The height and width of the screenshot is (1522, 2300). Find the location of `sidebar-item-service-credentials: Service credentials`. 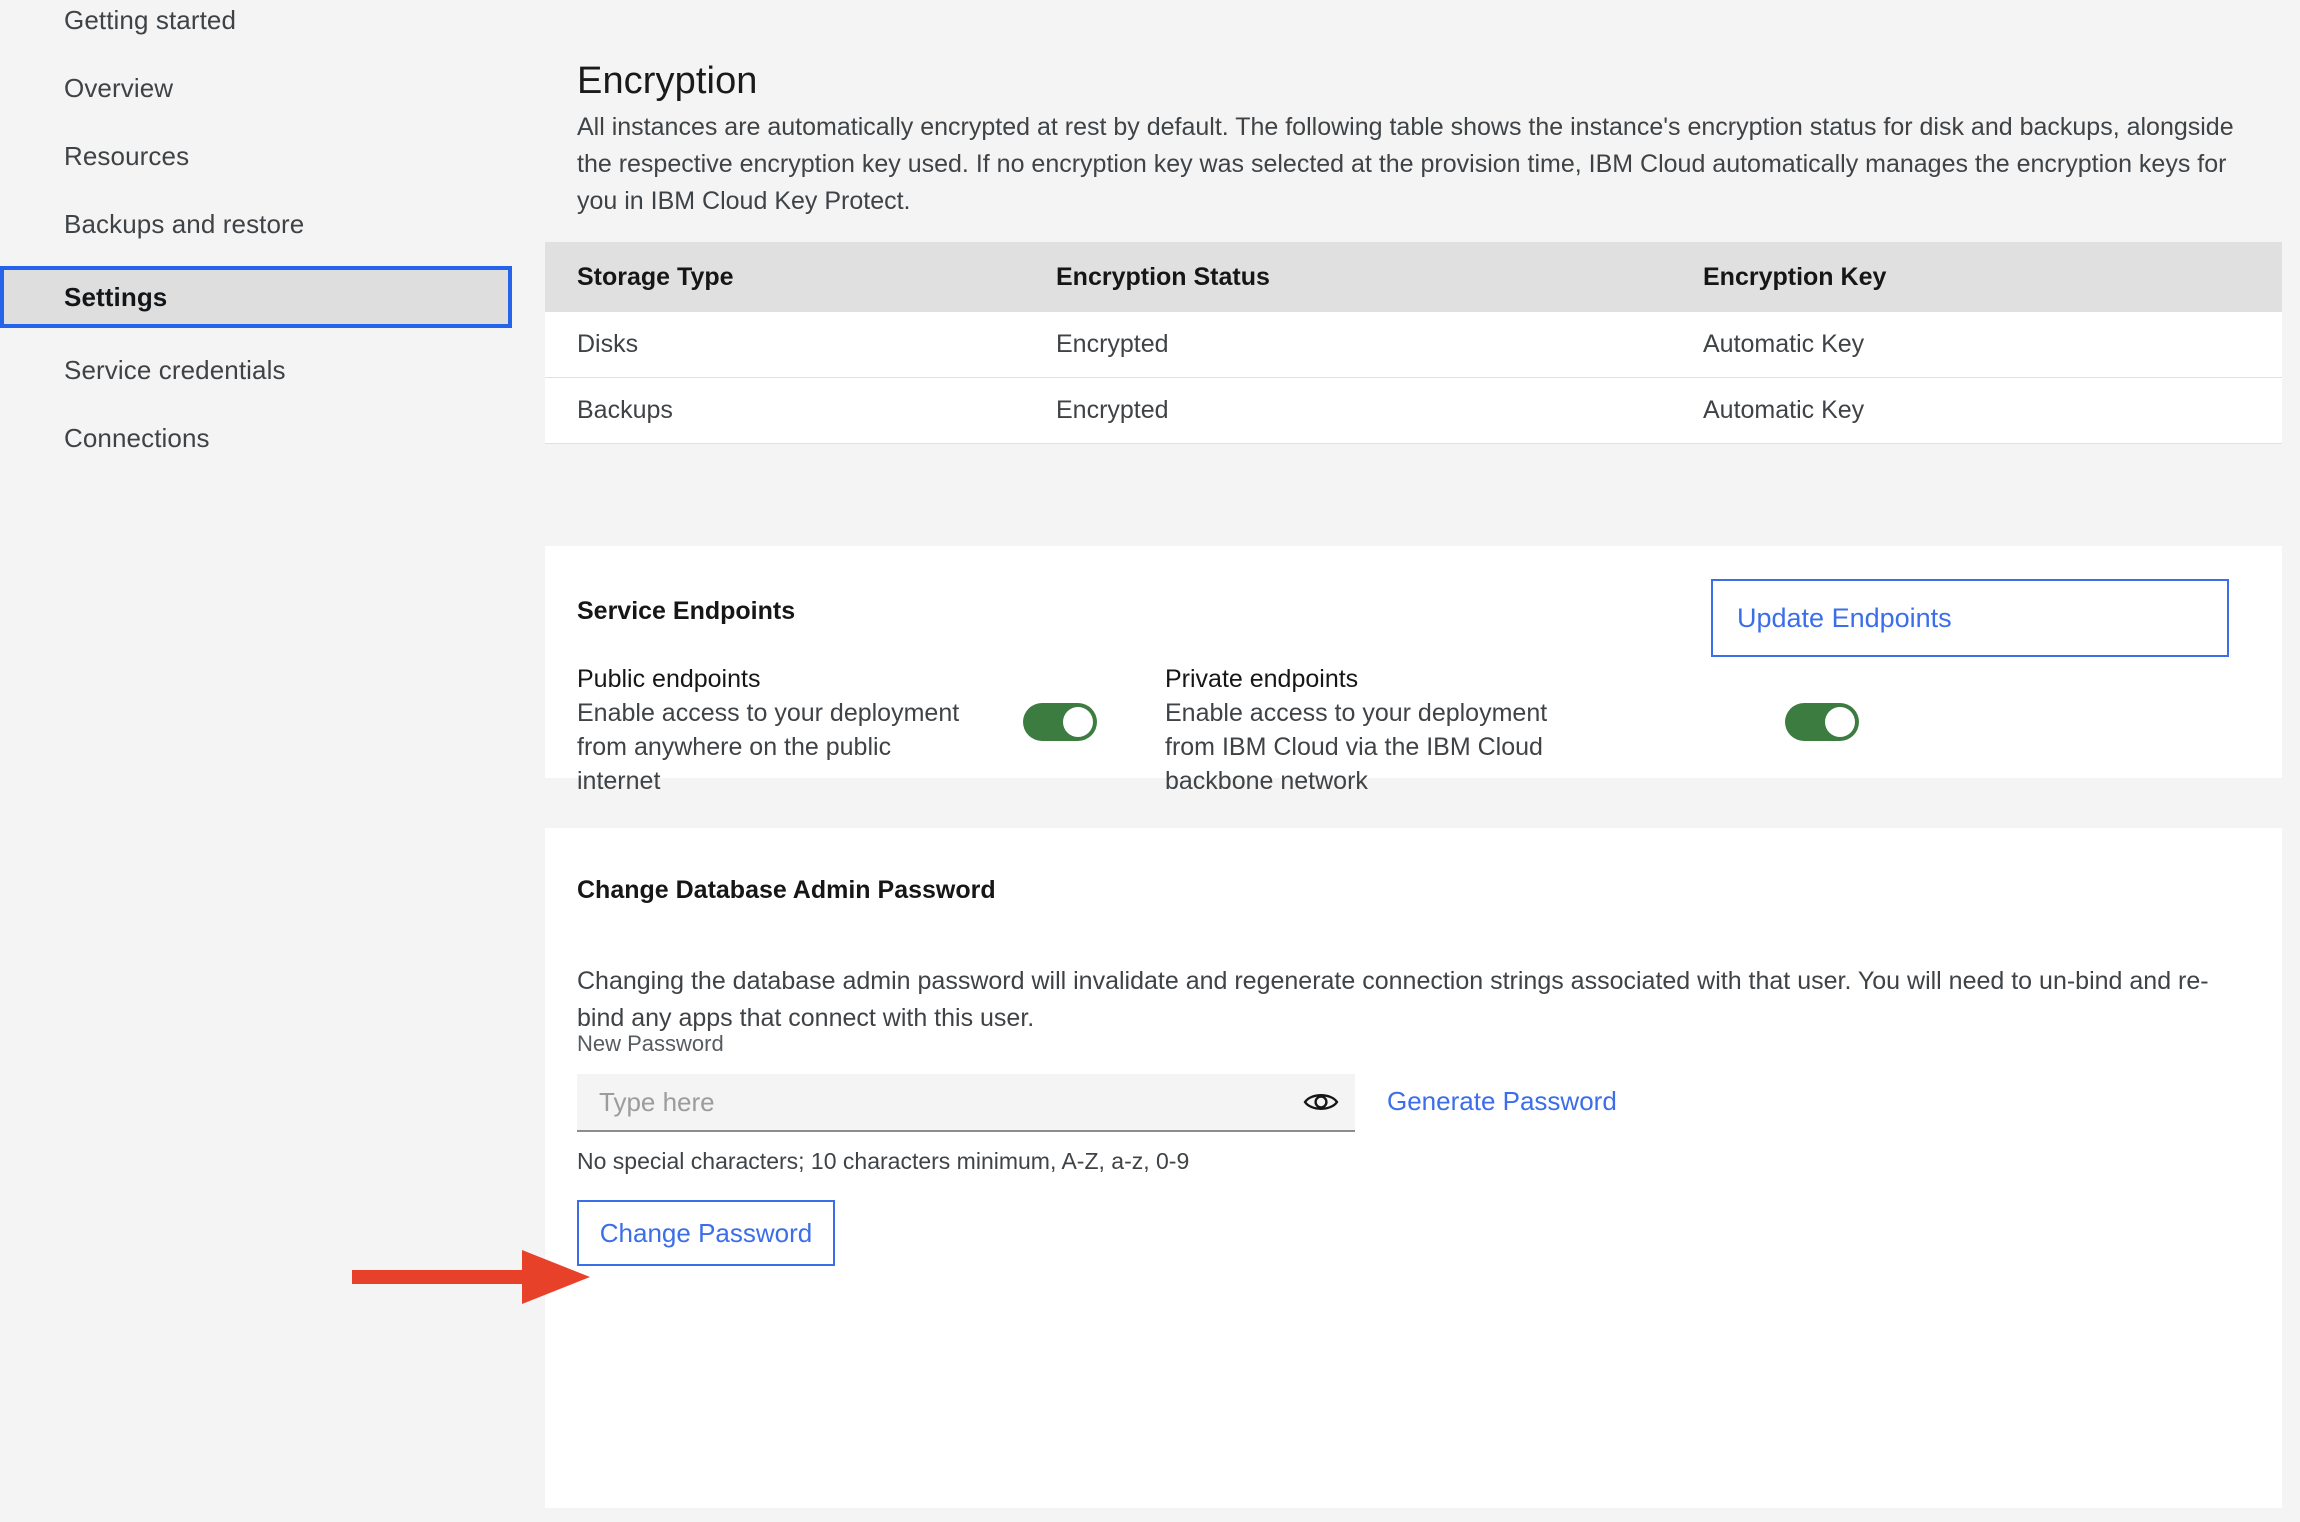

sidebar-item-service-credentials: Service credentials is located at coordinates (256, 370).